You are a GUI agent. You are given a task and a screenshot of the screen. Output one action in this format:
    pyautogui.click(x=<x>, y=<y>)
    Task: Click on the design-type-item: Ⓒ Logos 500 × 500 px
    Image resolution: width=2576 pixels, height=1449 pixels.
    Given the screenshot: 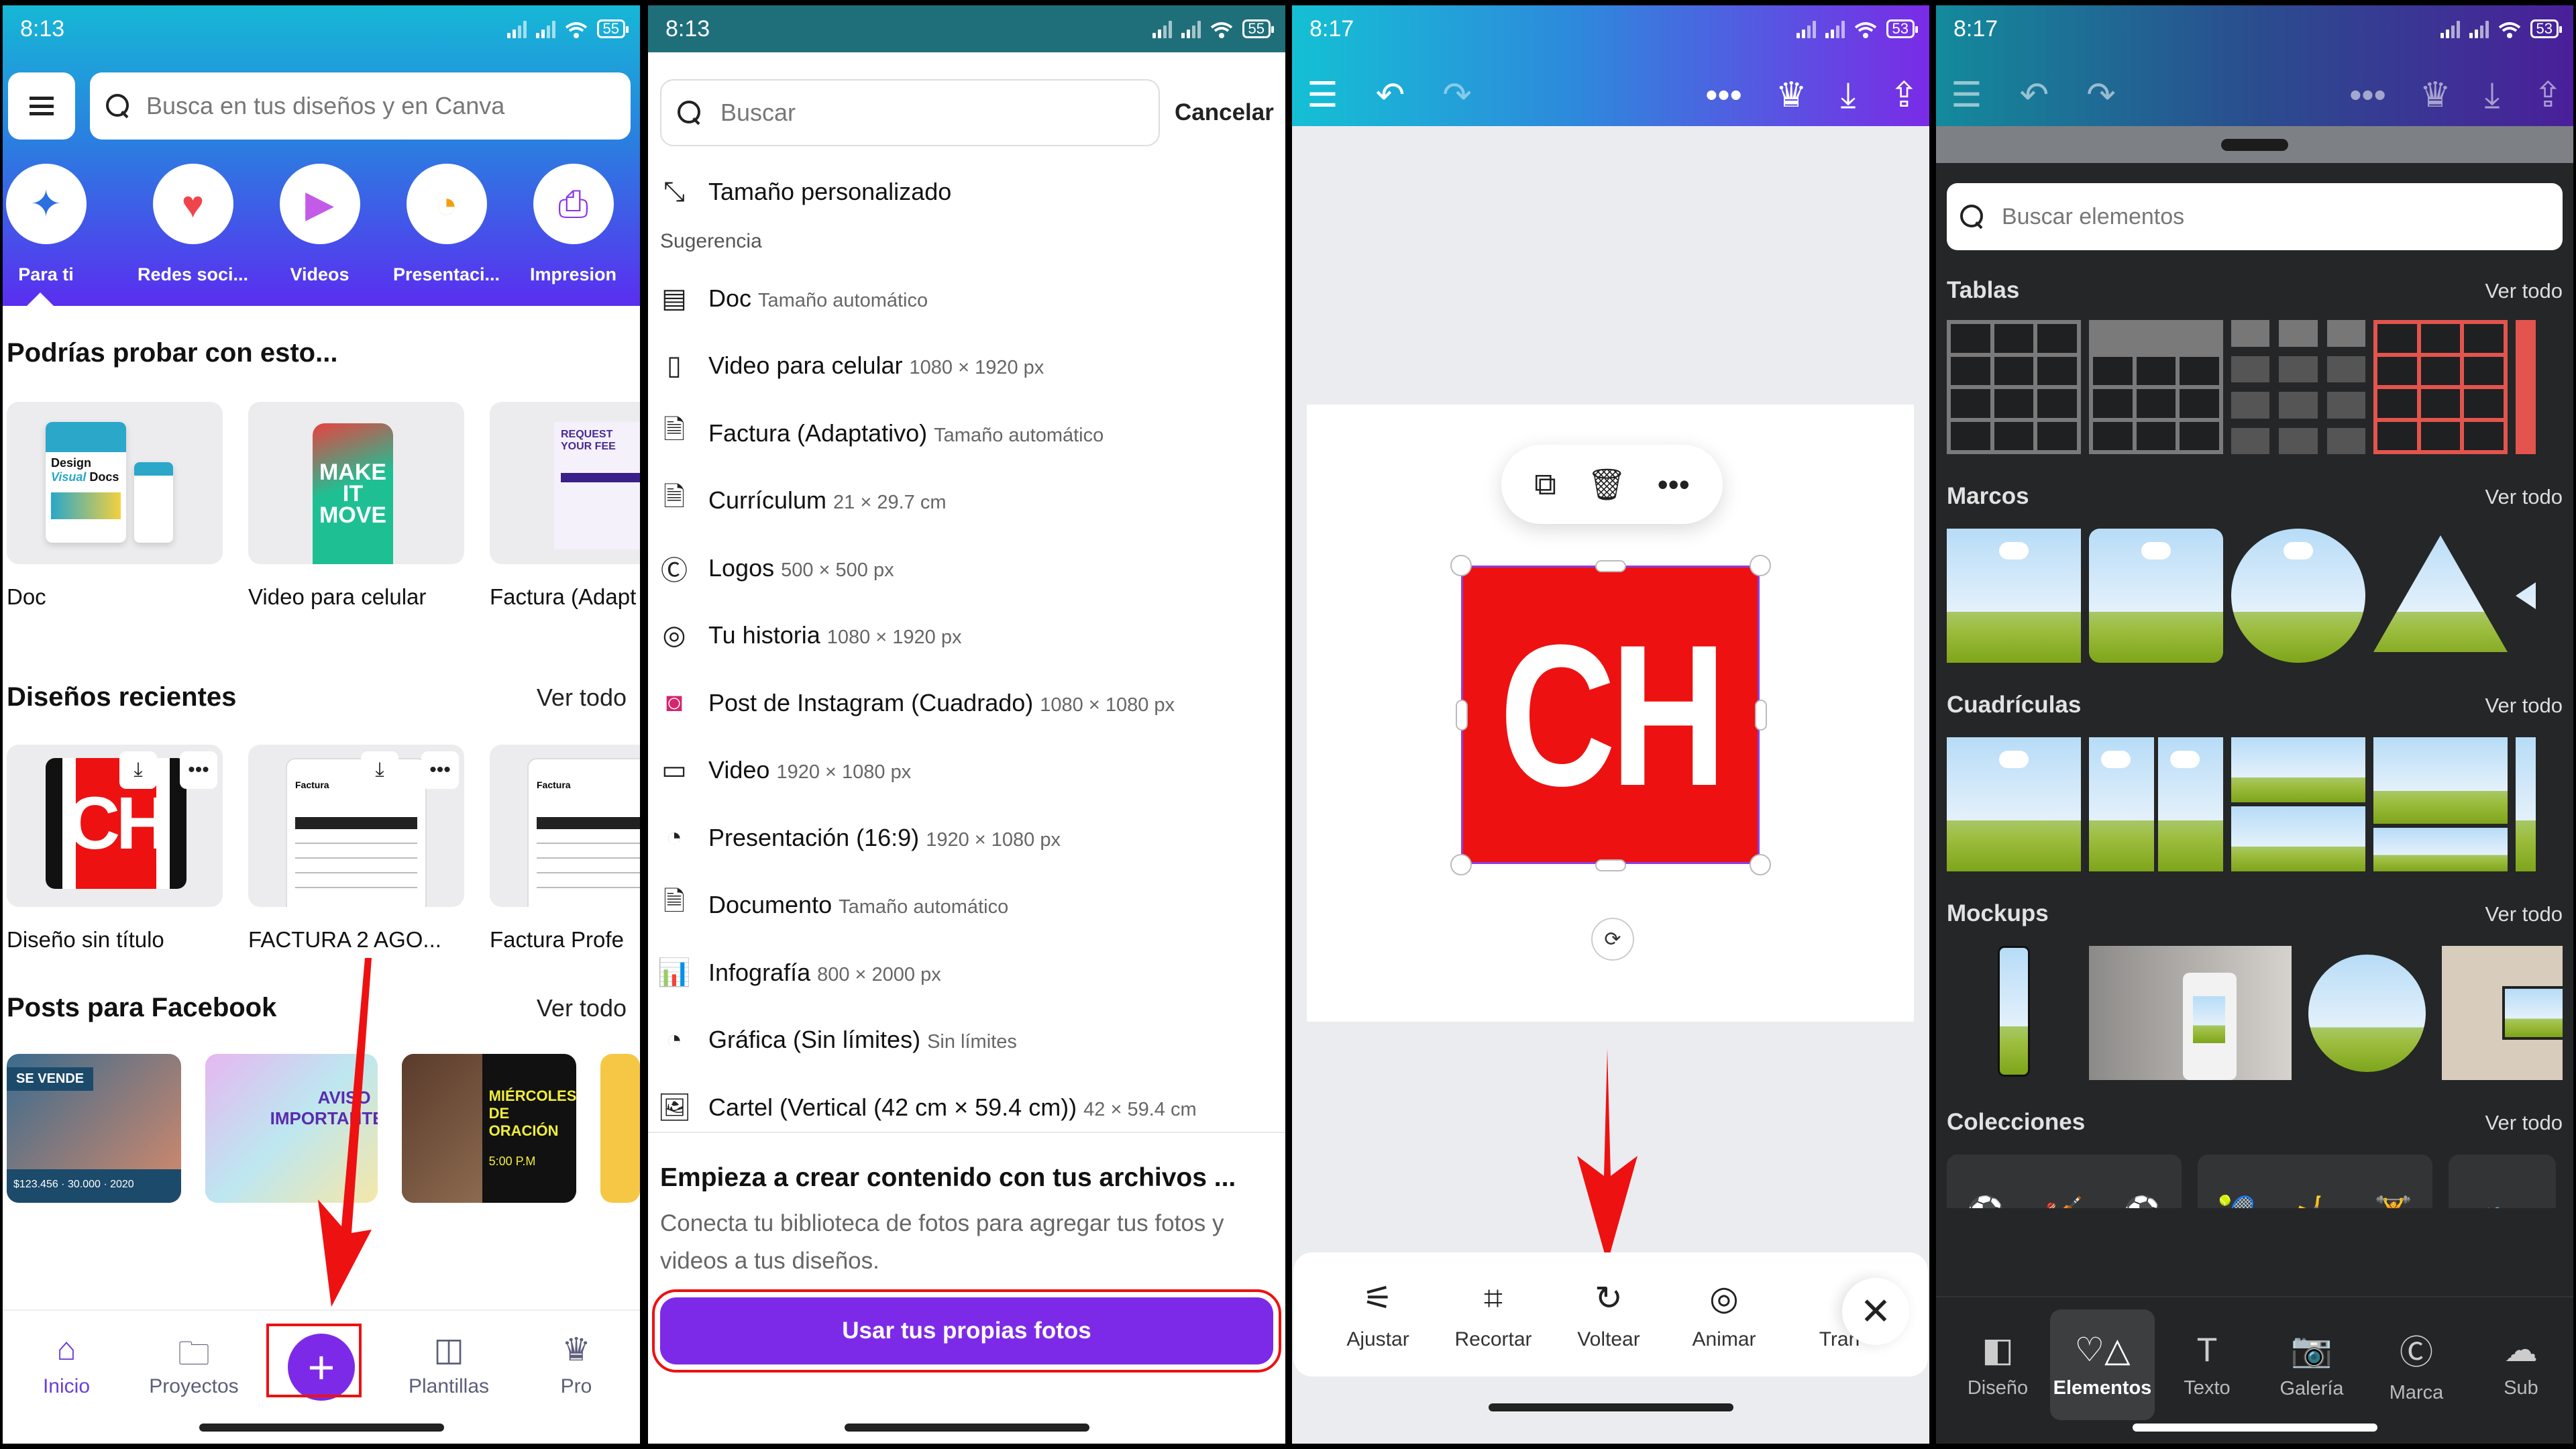 What is the action you would take?
    pyautogui.click(x=971, y=568)
    